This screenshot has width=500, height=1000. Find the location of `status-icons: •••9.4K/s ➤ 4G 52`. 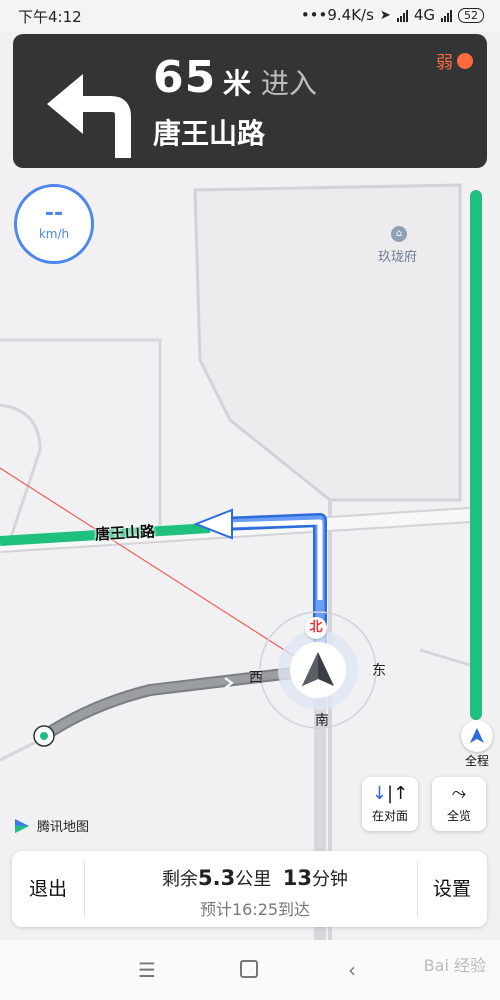

status-icons: •••9.4K/s ➤ 4G 52 is located at coordinates (392, 15).